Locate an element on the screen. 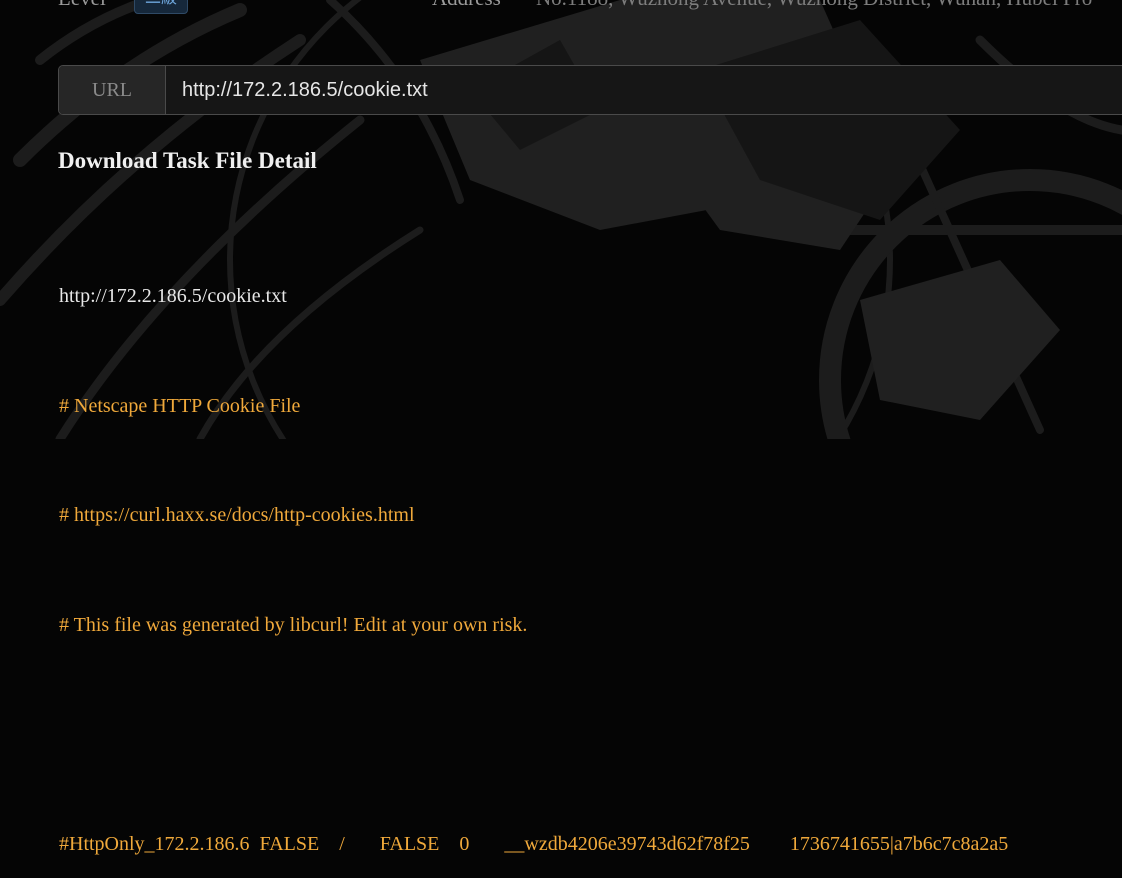 The height and width of the screenshot is (878, 1122). level-badge: 二級 is located at coordinates (161, 7).